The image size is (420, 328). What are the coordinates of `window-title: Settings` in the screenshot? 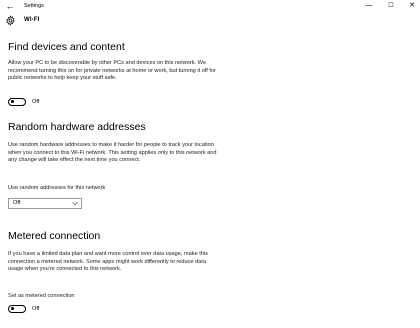 It's located at (34, 6).